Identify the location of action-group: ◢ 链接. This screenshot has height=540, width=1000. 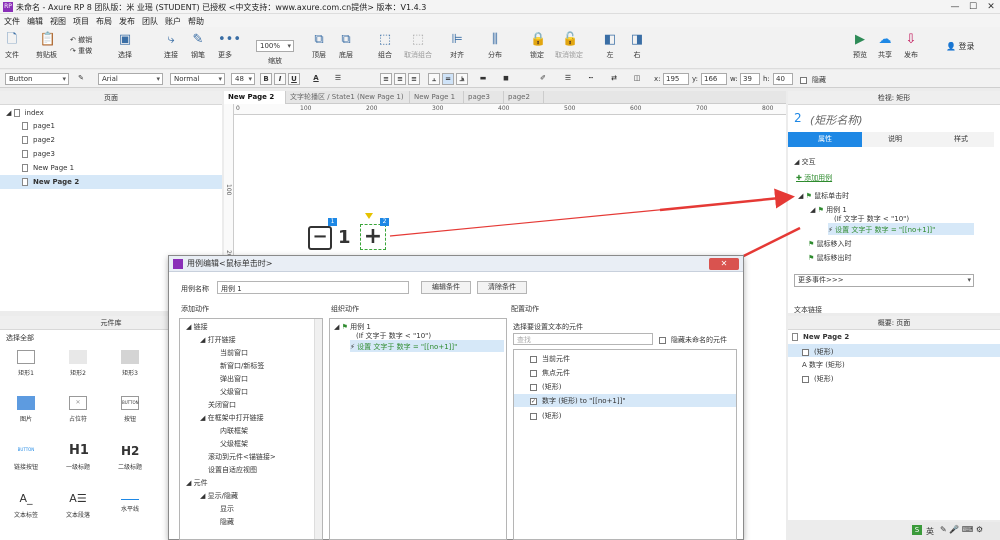
(197, 327).